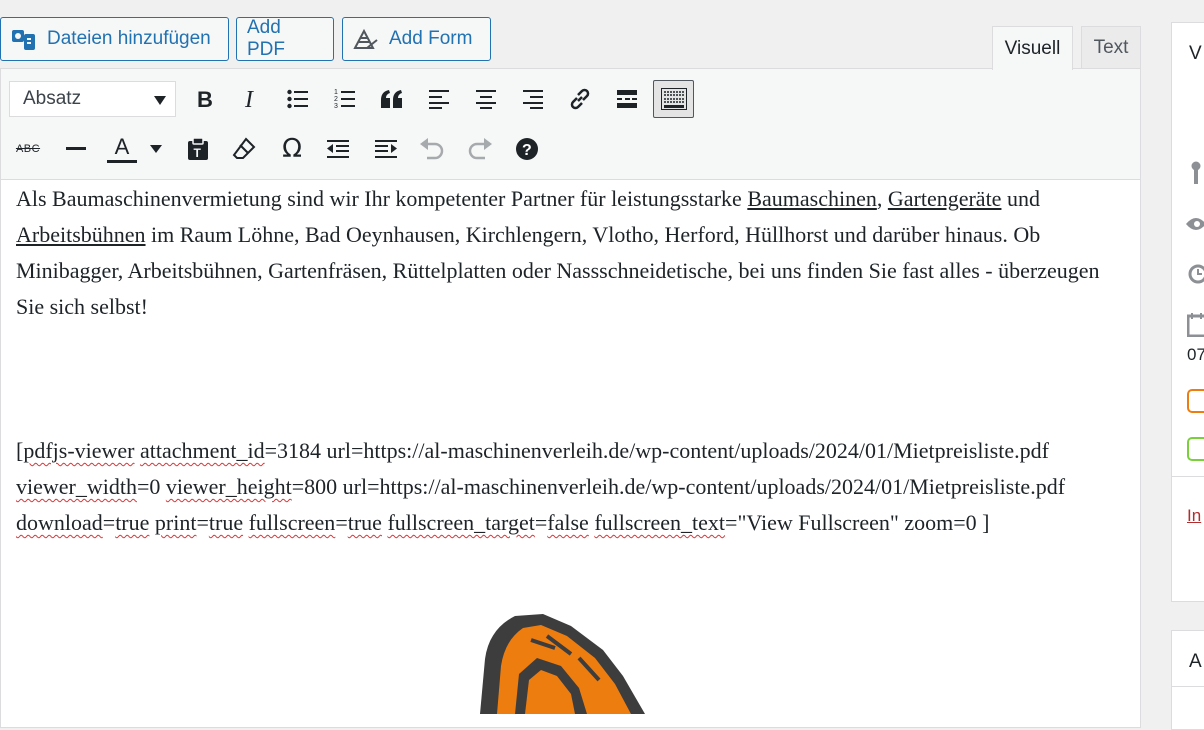 The height and width of the screenshot is (730, 1204). What do you see at coordinates (23, 40) in the screenshot?
I see `media-icon` at bounding box center [23, 40].